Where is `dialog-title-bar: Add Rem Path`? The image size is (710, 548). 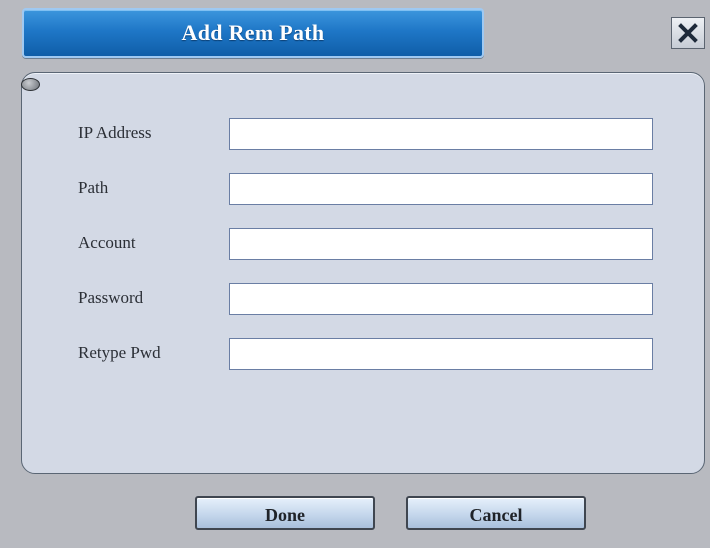
dialog-title-bar: Add Rem Path is located at coordinates (253, 33).